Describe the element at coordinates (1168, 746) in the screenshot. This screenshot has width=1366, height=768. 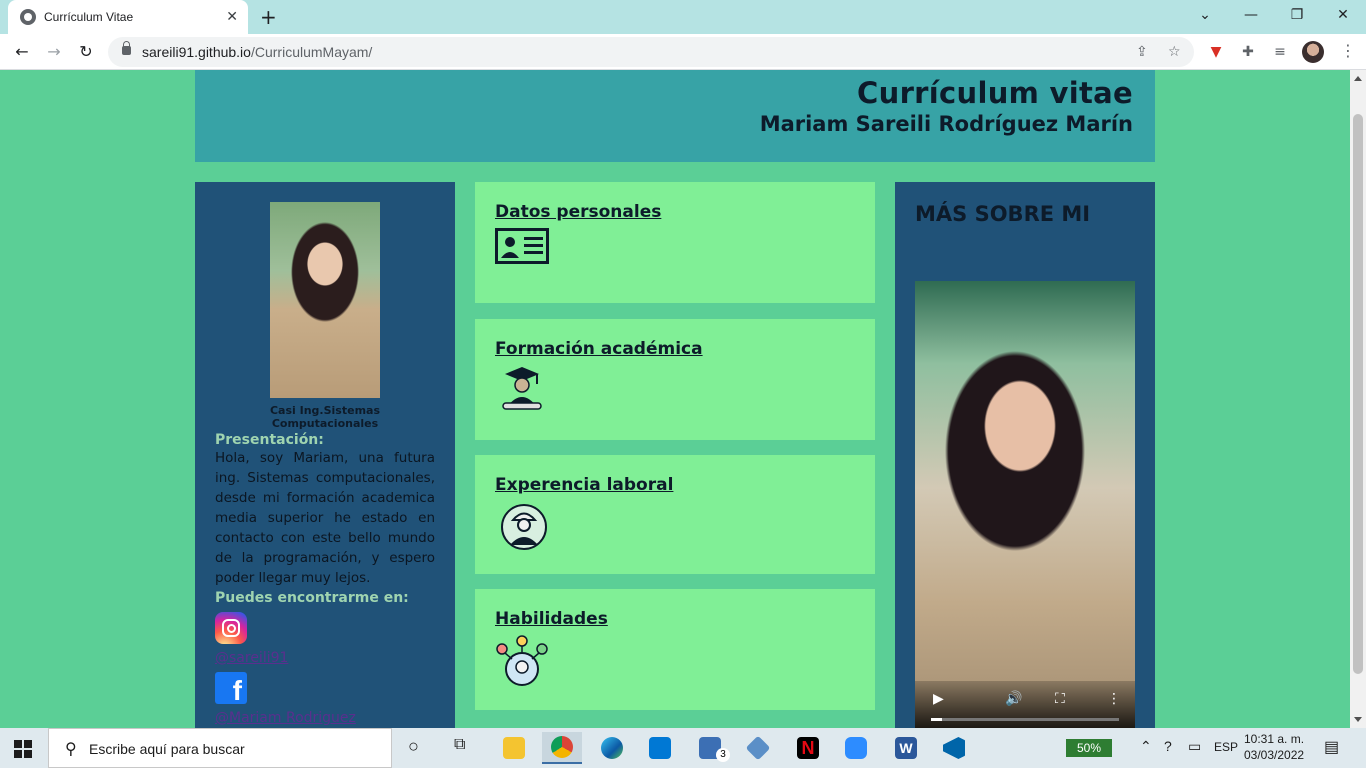
I see `help-icon: ?` at that location.